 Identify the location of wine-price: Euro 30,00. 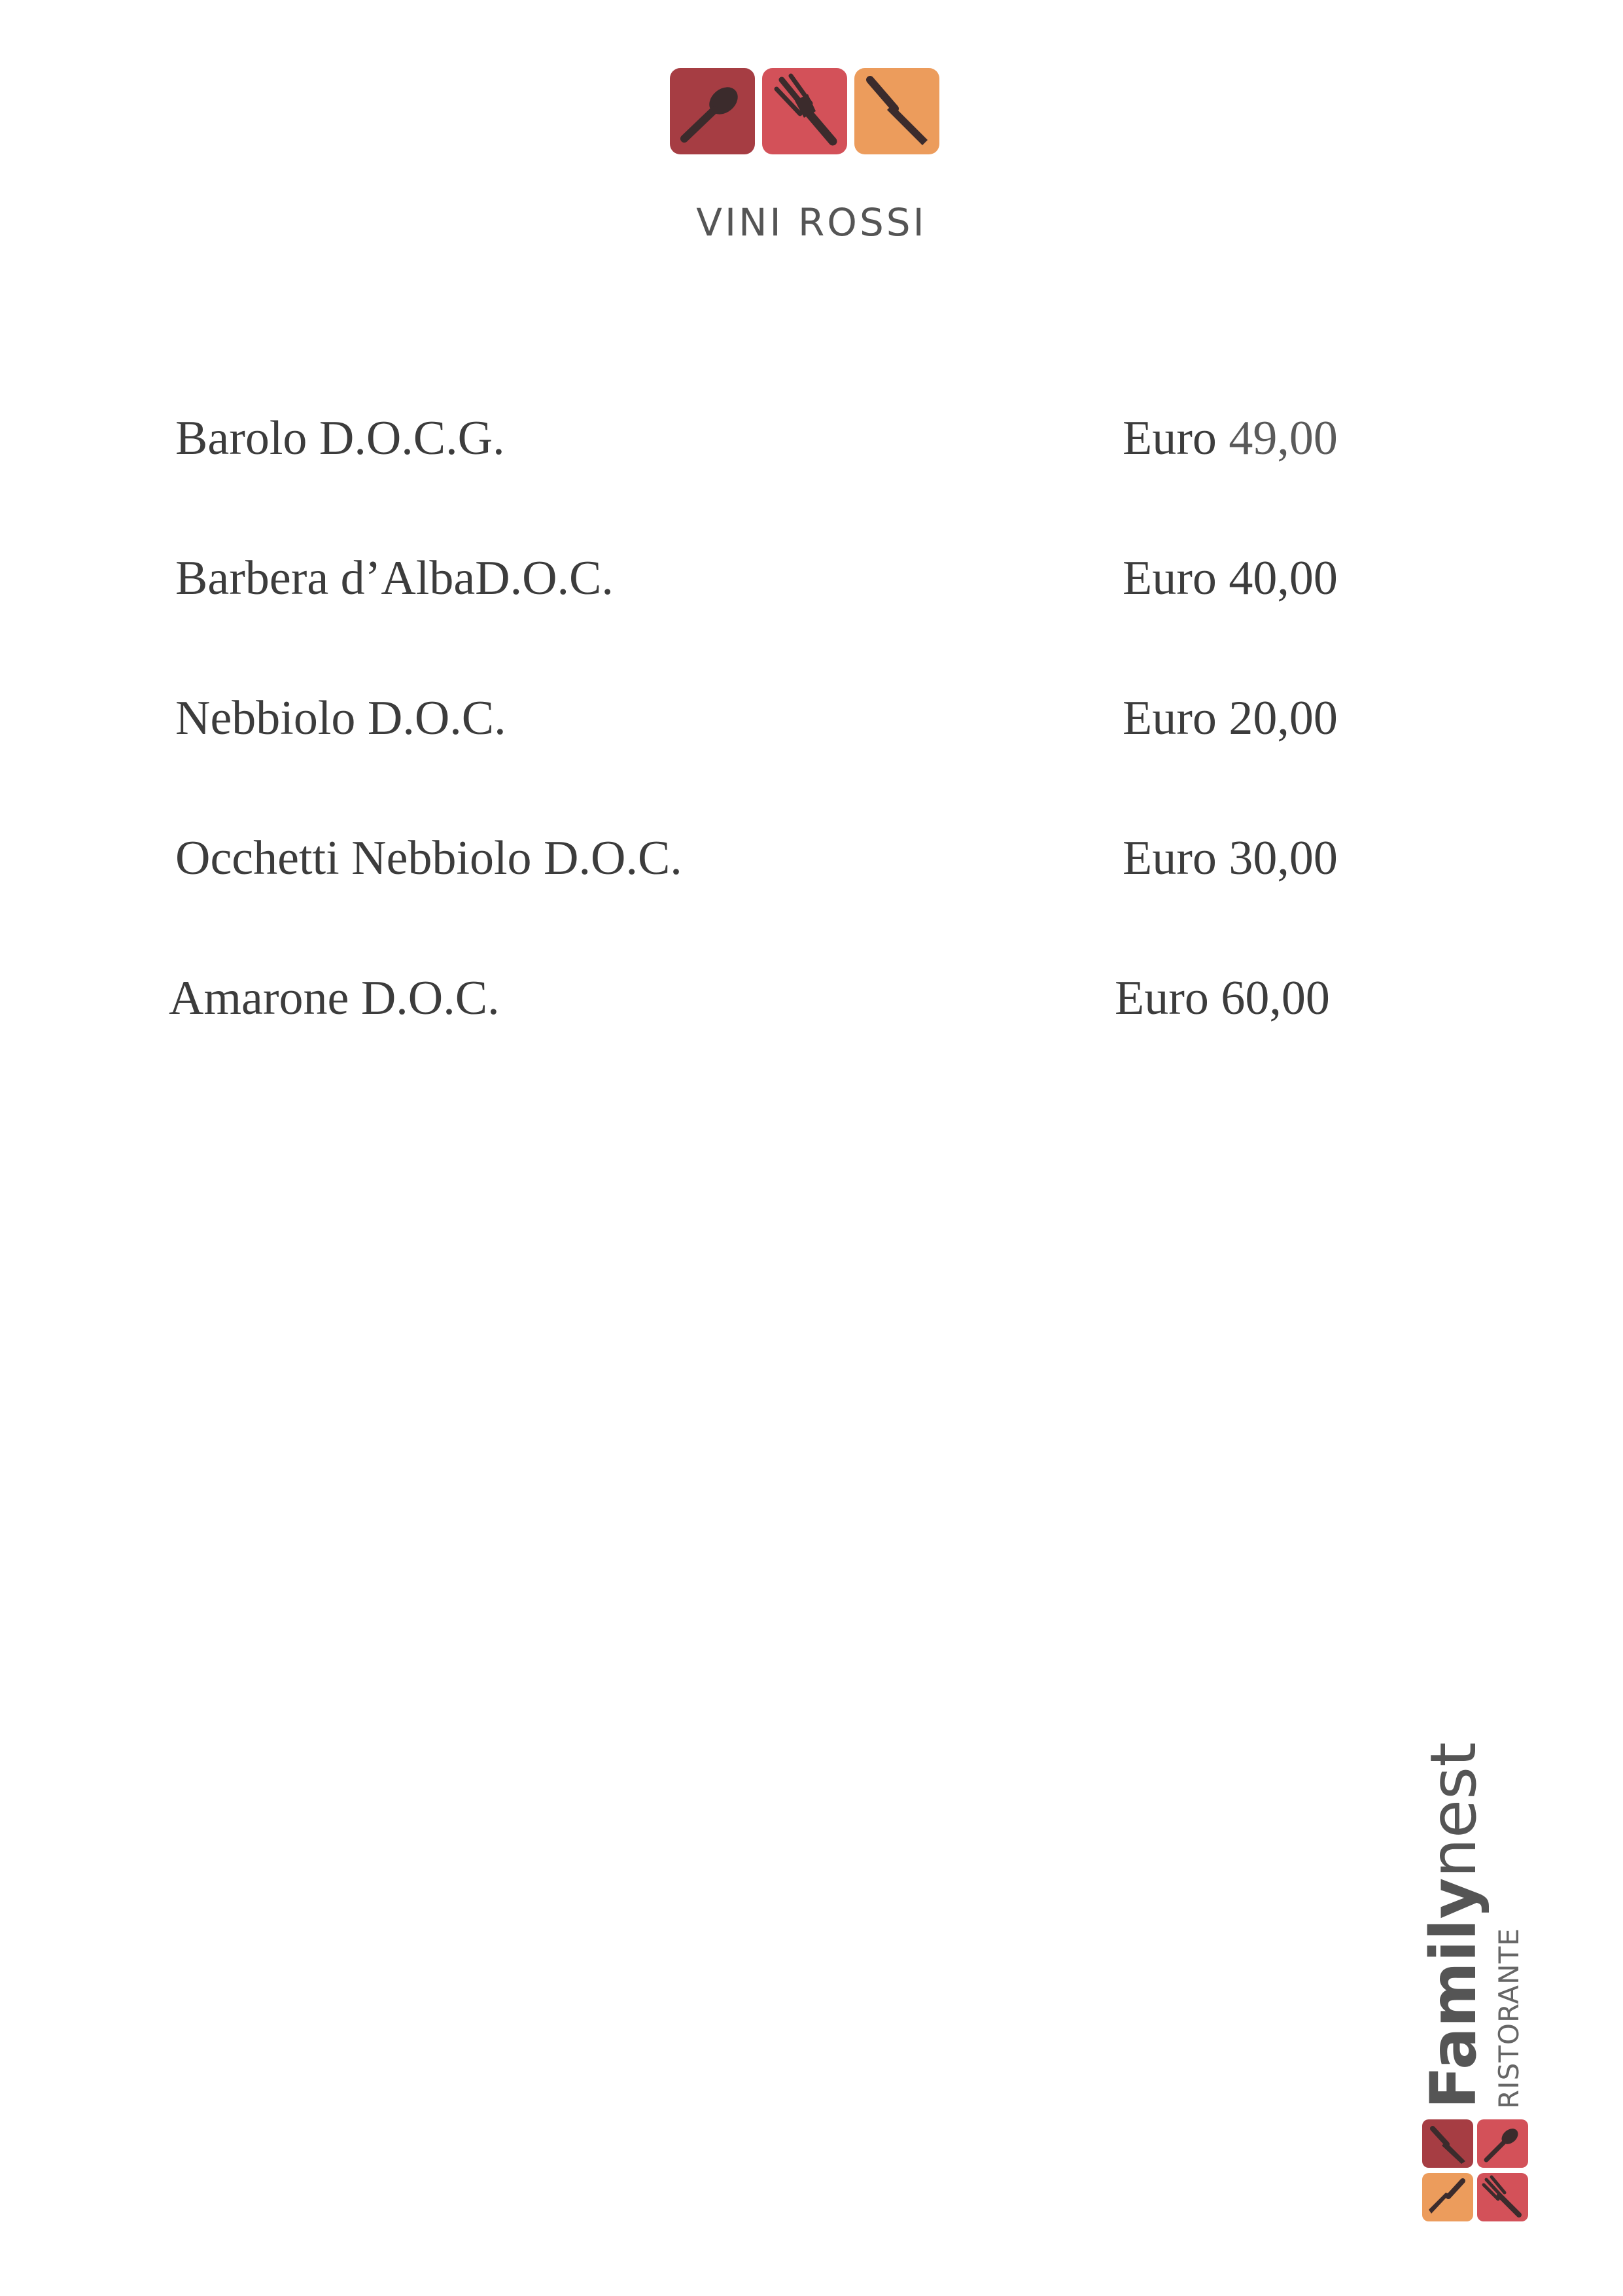
(1231, 858).